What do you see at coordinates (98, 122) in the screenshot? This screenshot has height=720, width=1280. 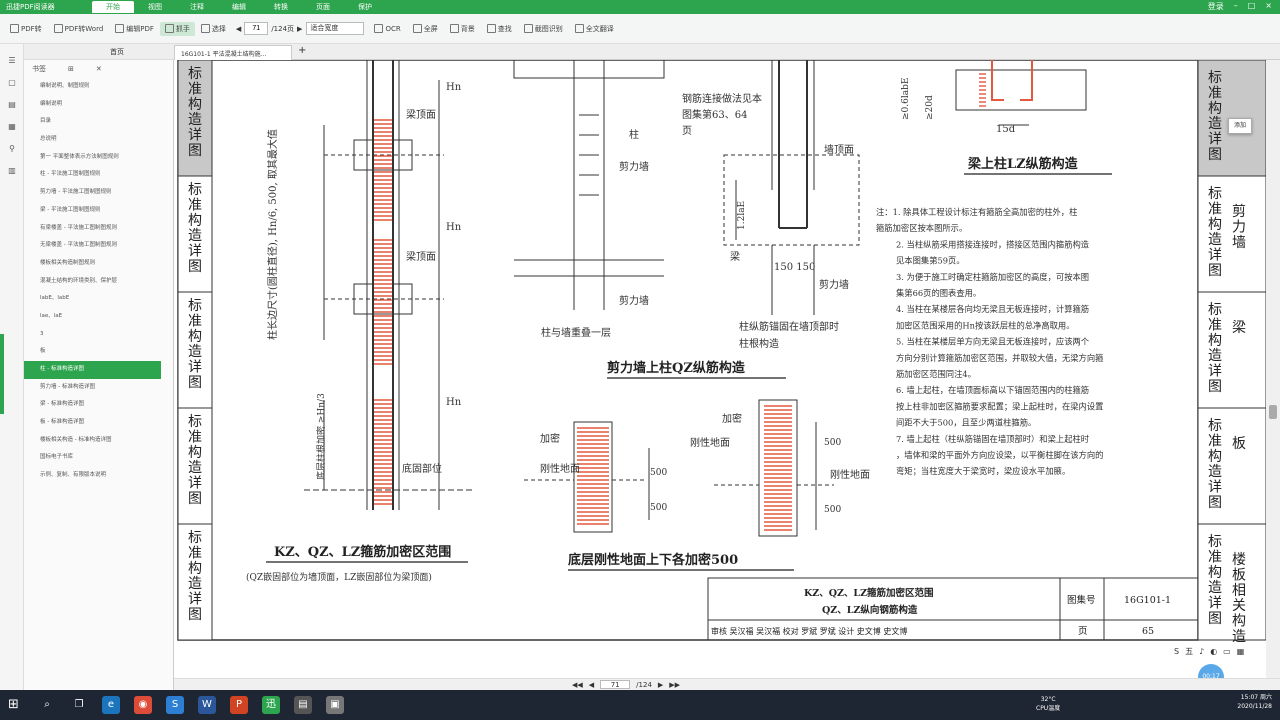 I see `bookmark-item: 目录` at bounding box center [98, 122].